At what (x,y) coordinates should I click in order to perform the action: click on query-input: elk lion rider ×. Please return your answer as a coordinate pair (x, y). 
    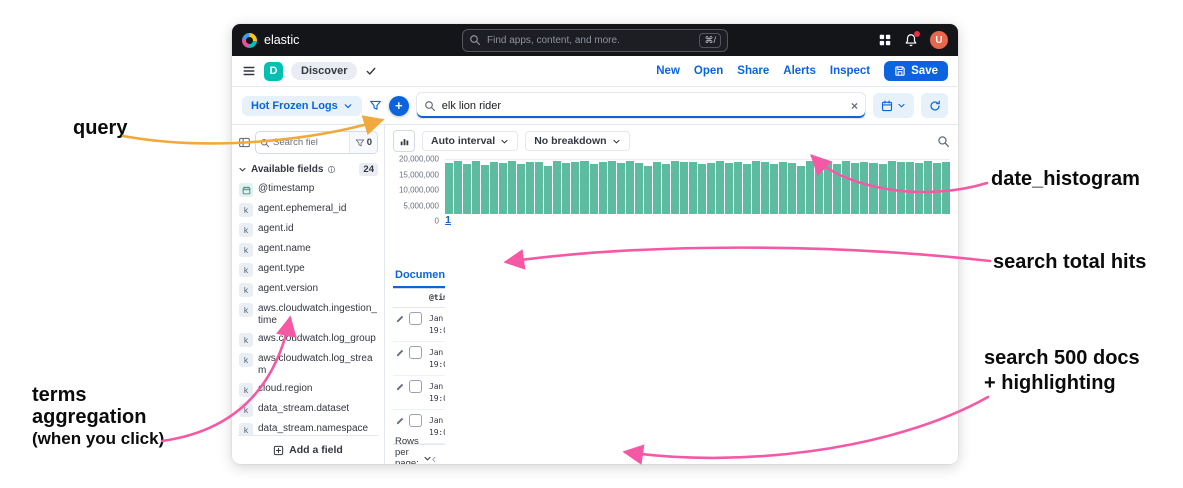
    Looking at the image, I should click on (640, 105).